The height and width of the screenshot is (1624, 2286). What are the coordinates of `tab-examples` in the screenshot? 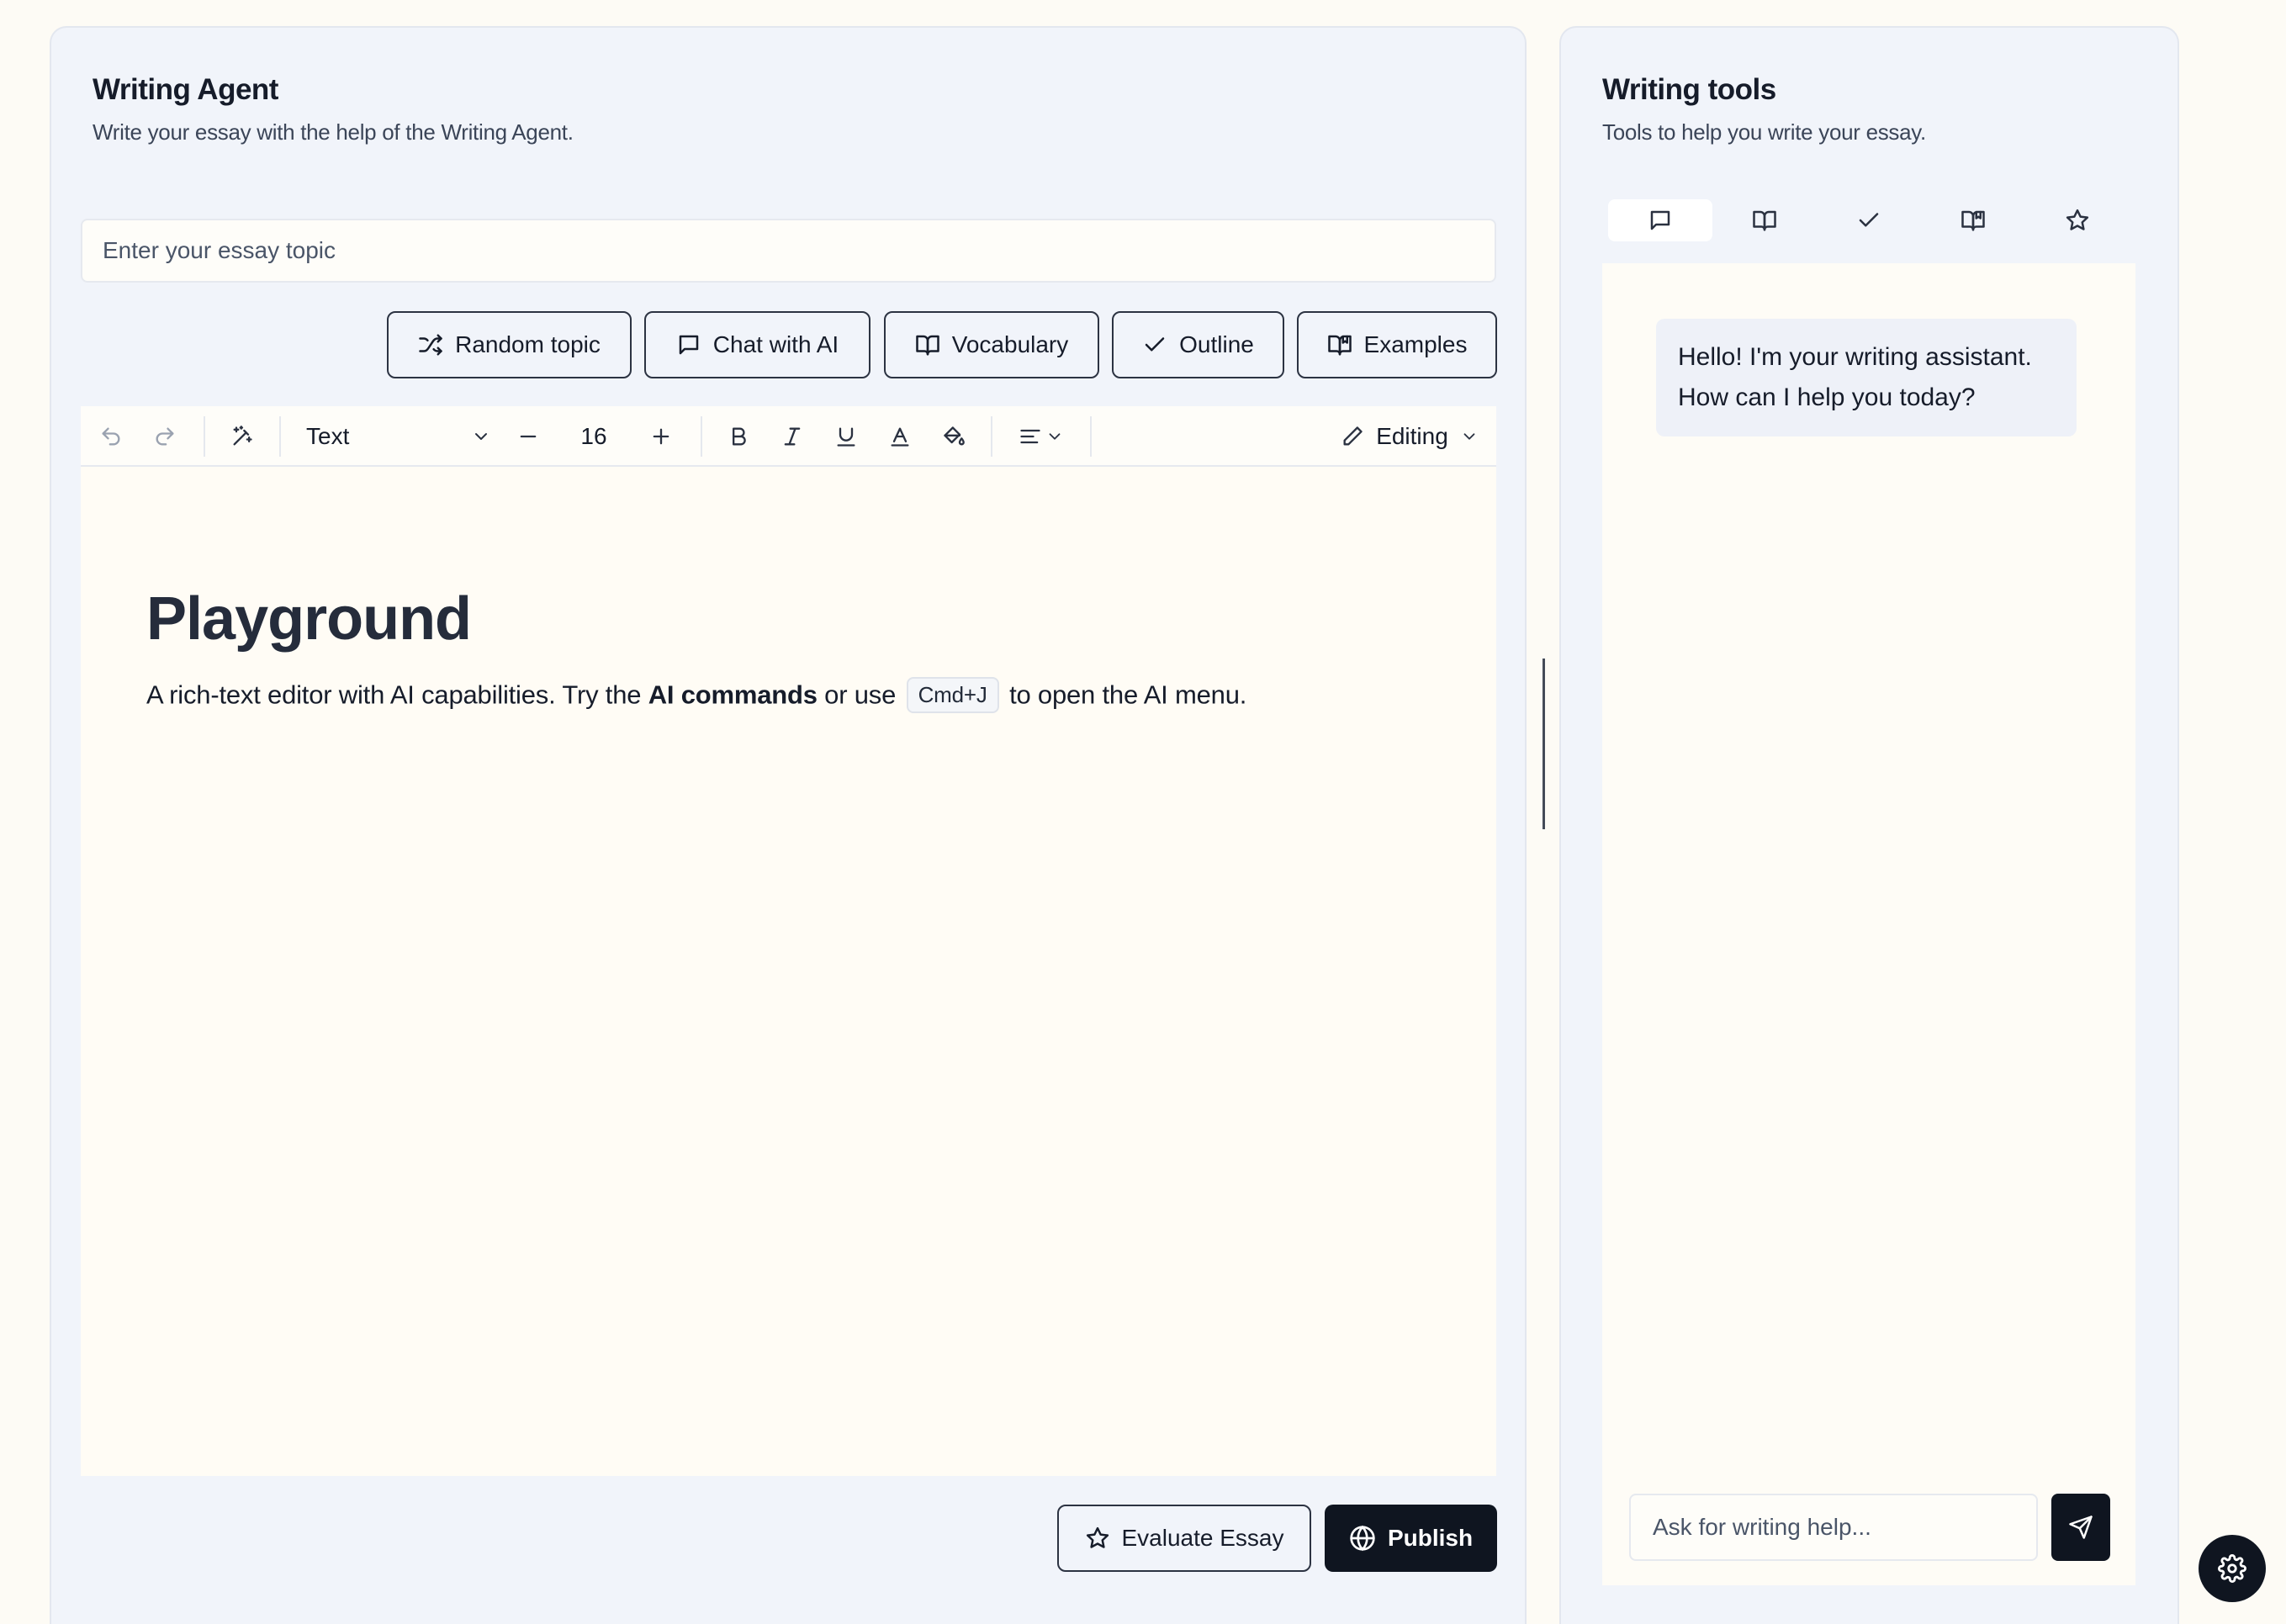 It's located at (1973, 220).